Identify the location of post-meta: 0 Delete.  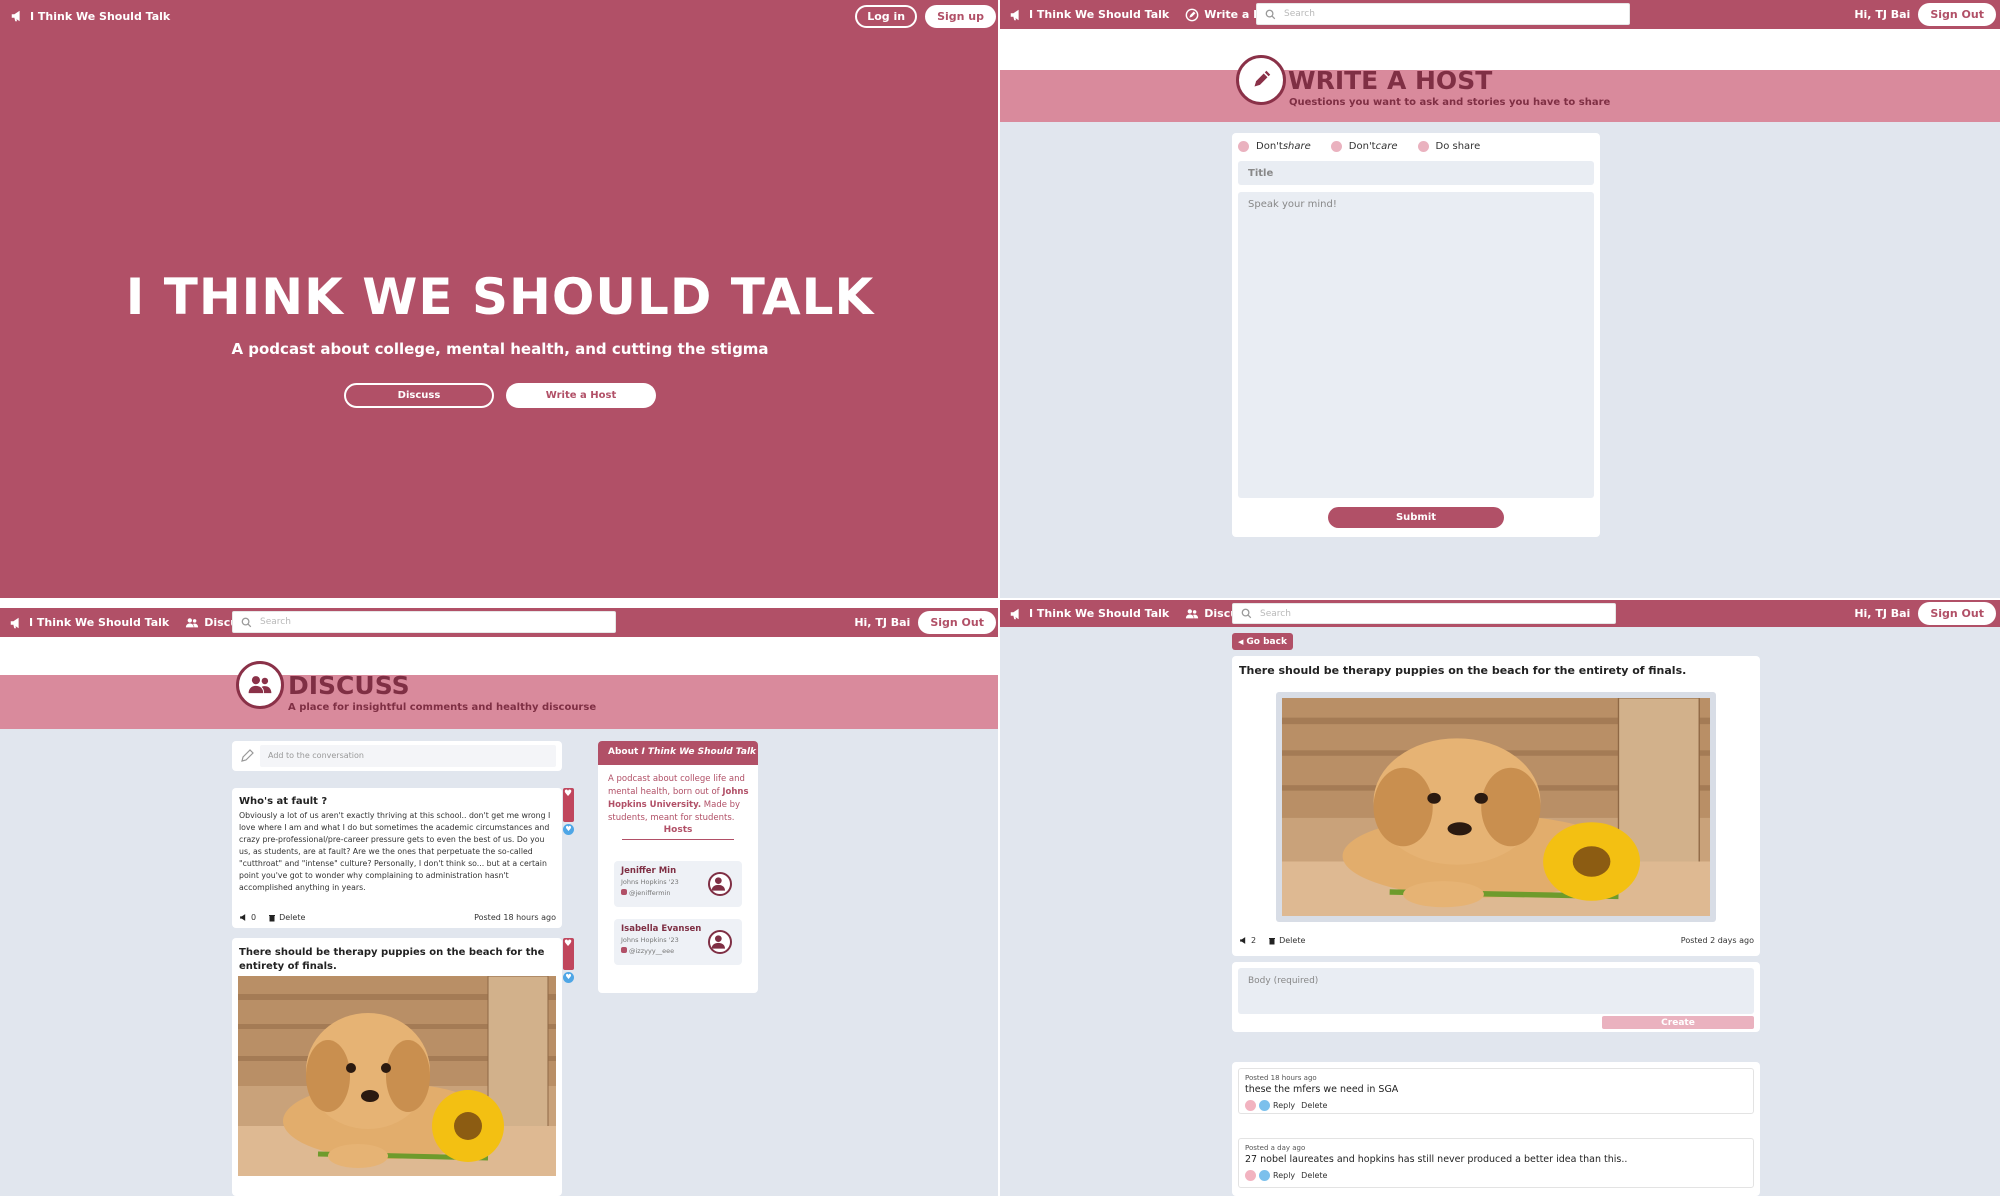
(272, 917).